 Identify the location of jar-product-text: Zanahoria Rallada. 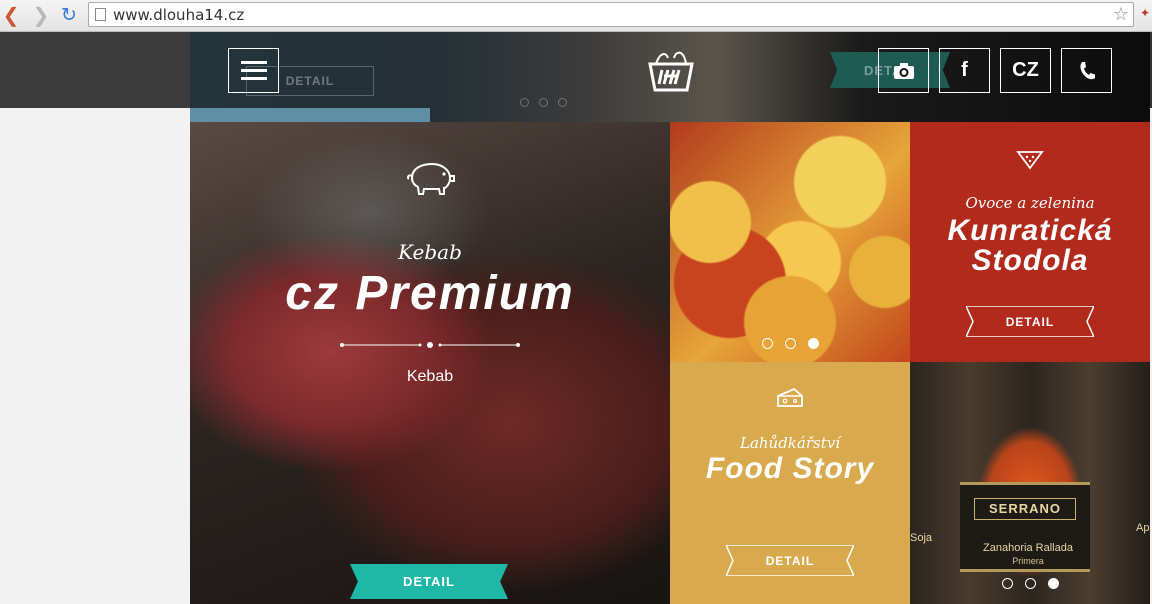
(1028, 548).